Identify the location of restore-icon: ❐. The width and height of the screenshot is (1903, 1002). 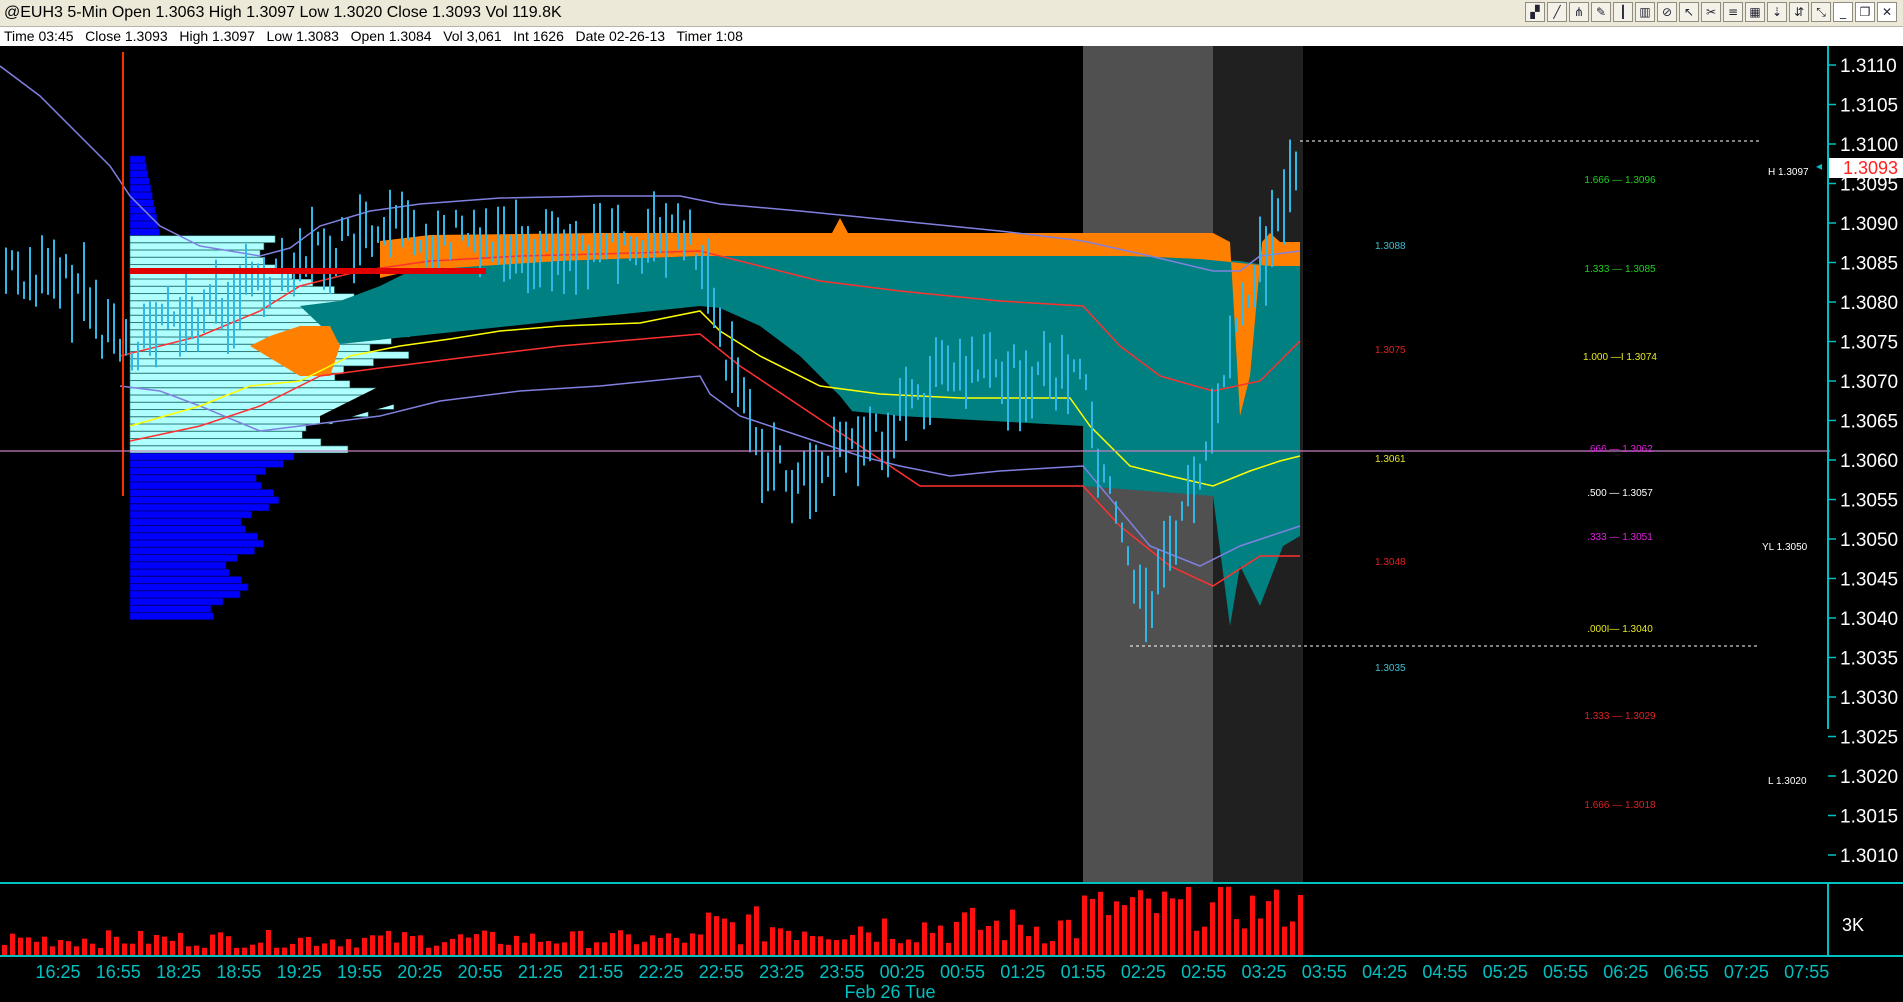
(1865, 12).